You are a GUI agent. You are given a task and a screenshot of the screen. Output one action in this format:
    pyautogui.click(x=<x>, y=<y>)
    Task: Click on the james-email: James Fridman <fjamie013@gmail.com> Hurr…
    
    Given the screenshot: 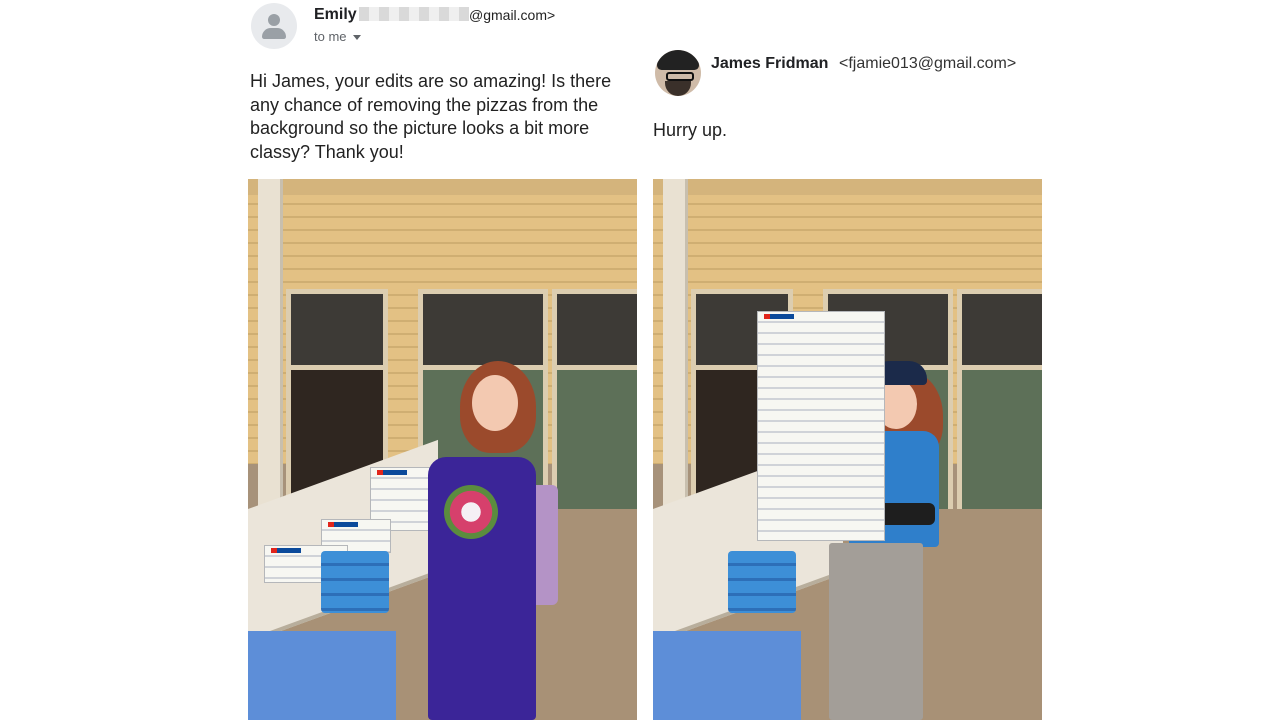 What is the action you would take?
    pyautogui.click(x=847, y=89)
    